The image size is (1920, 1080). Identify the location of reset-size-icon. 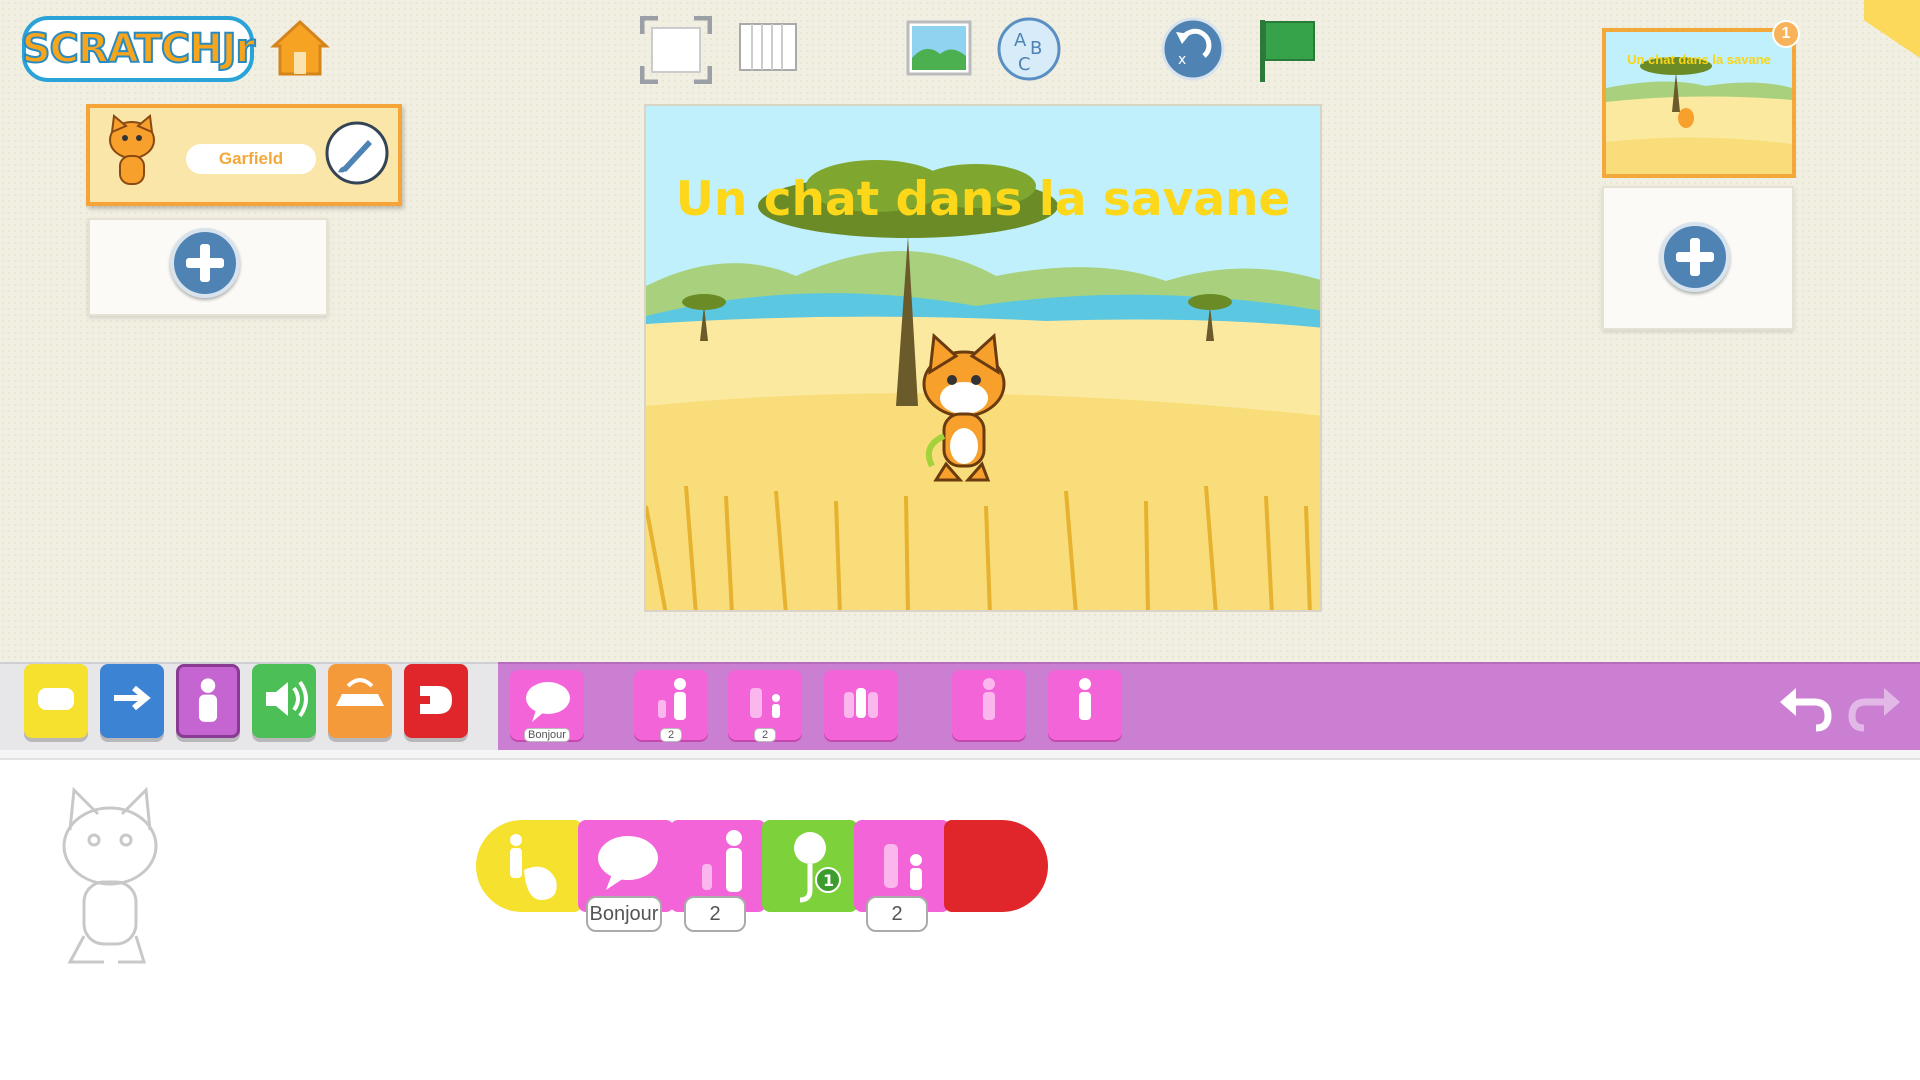
(861, 703).